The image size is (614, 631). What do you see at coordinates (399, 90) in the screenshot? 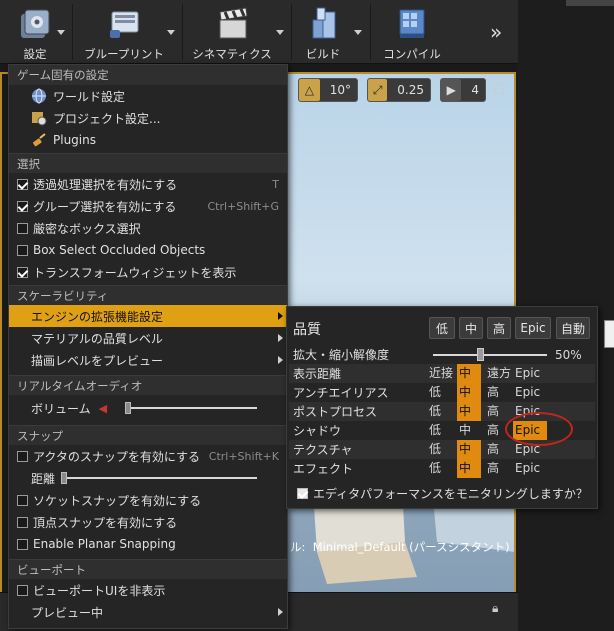
I see `scale-snap-control: ⤢ 0.25` at bounding box center [399, 90].